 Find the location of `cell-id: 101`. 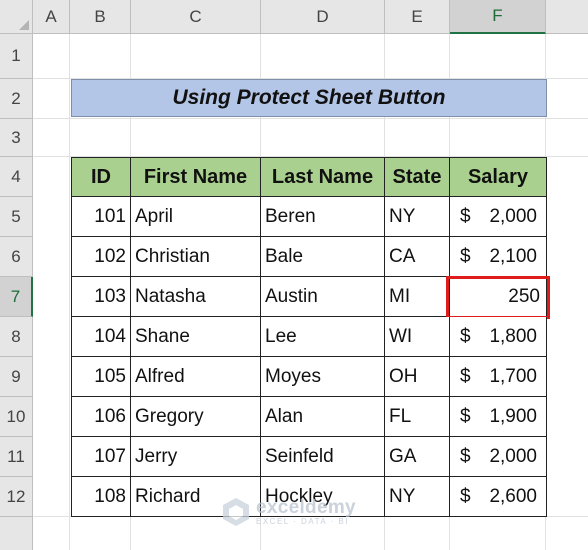

cell-id: 101 is located at coordinates (101, 217).